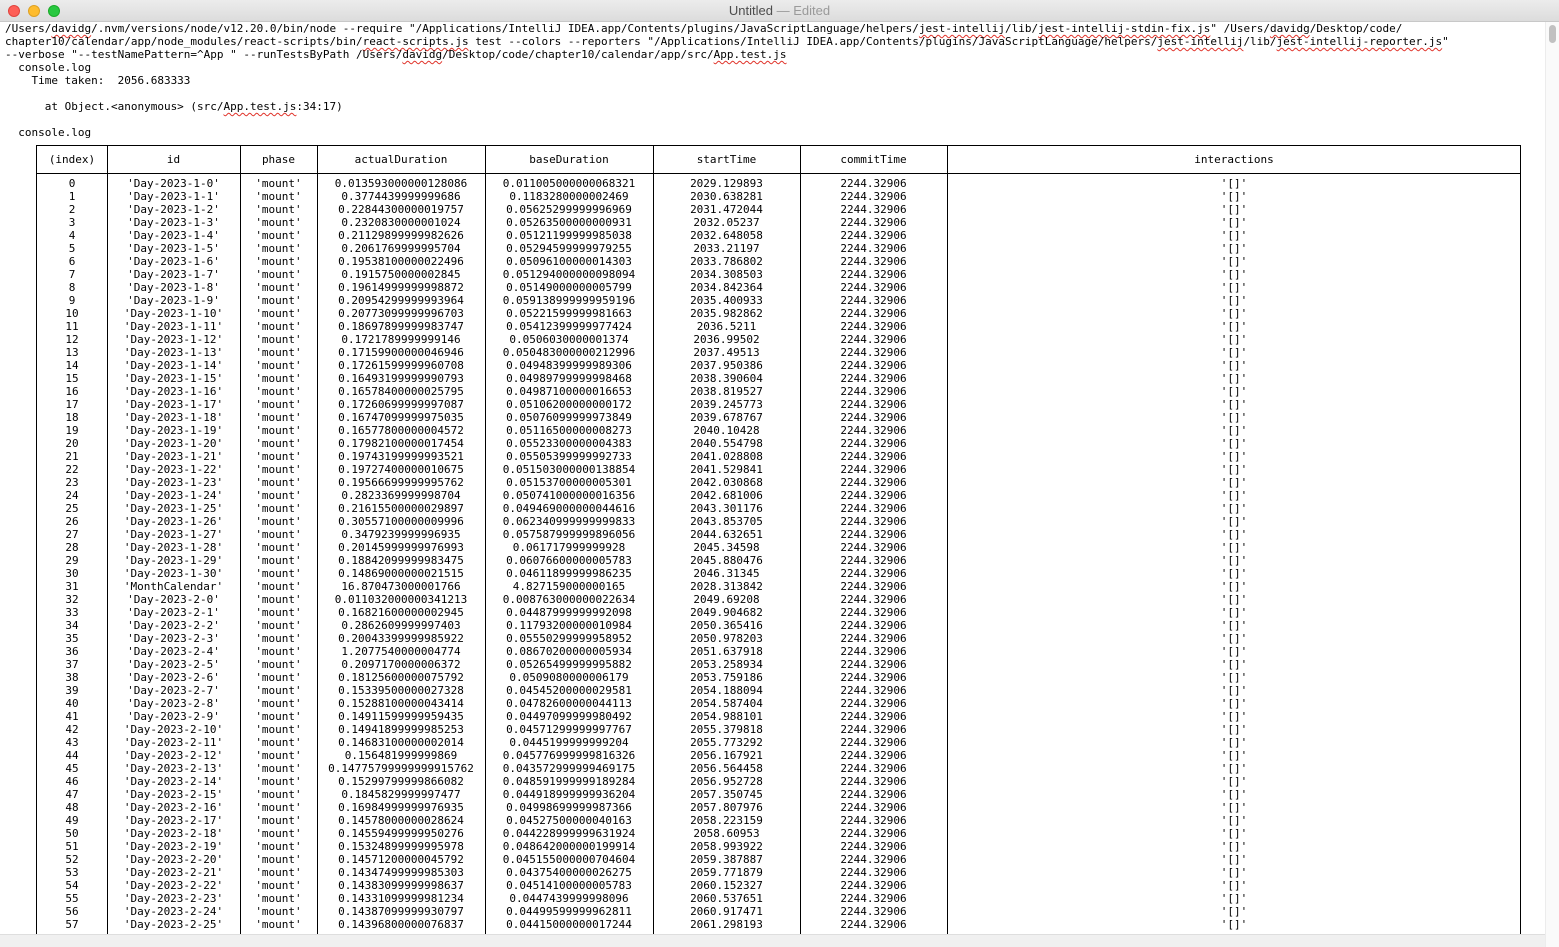  What do you see at coordinates (173, 625) in the screenshot?
I see `cell-id: 'Day-2023-2-2'` at bounding box center [173, 625].